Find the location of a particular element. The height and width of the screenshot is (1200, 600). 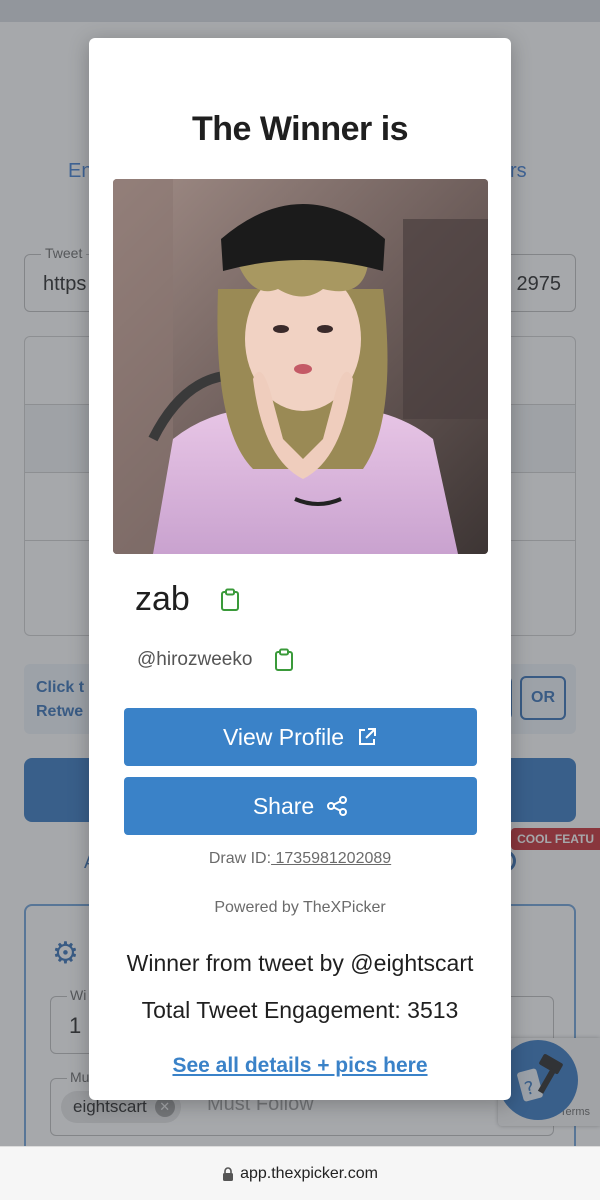

see-details-link: See all details + pics here is located at coordinates (300, 1066).